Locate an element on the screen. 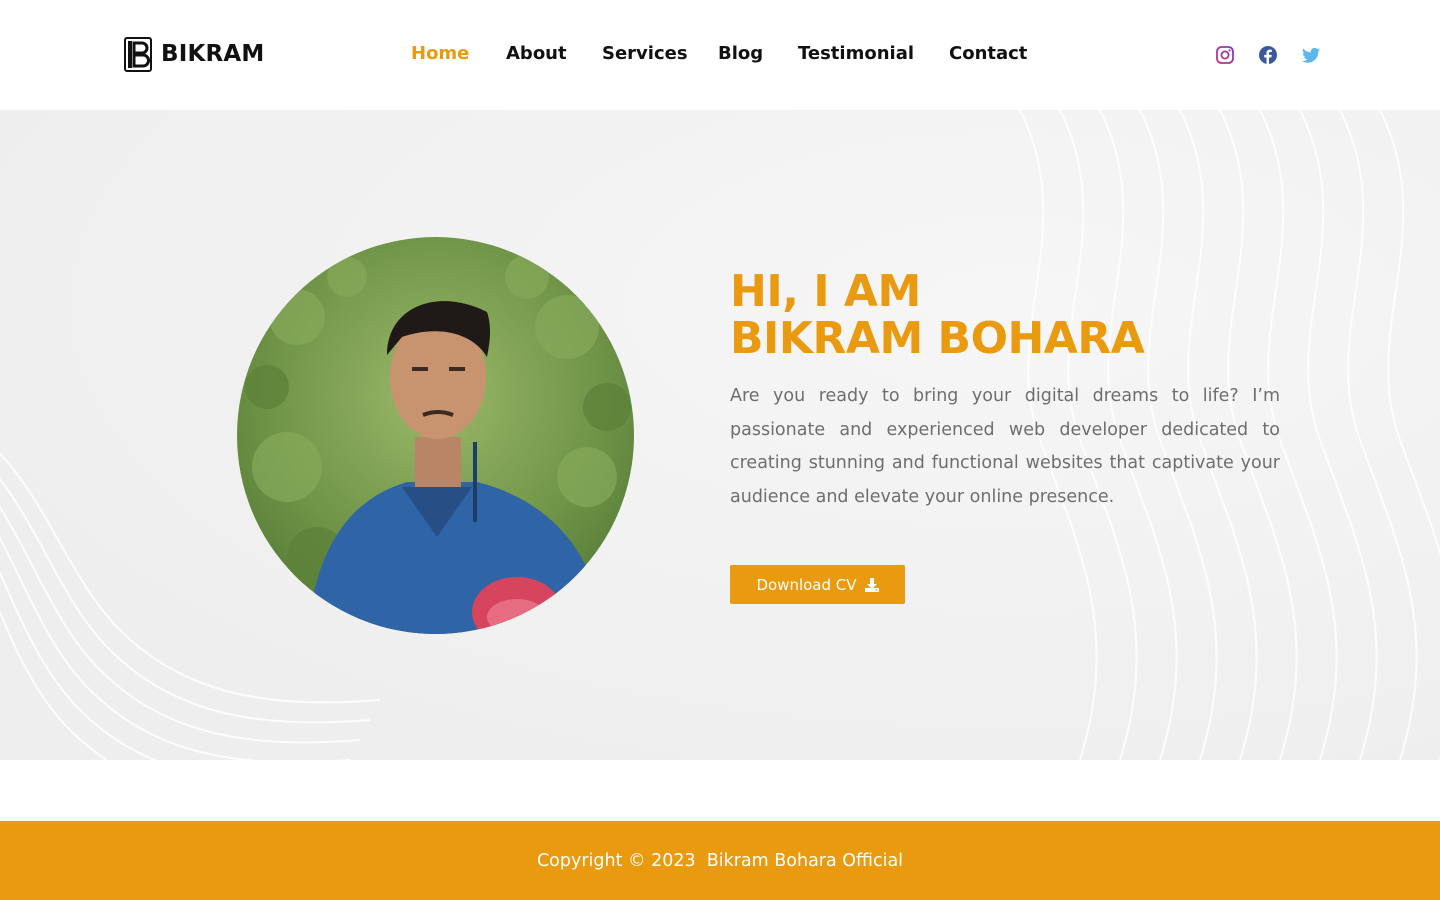 This screenshot has height=900, width=1440. download-cv-button: Download CV is located at coordinates (817, 584).